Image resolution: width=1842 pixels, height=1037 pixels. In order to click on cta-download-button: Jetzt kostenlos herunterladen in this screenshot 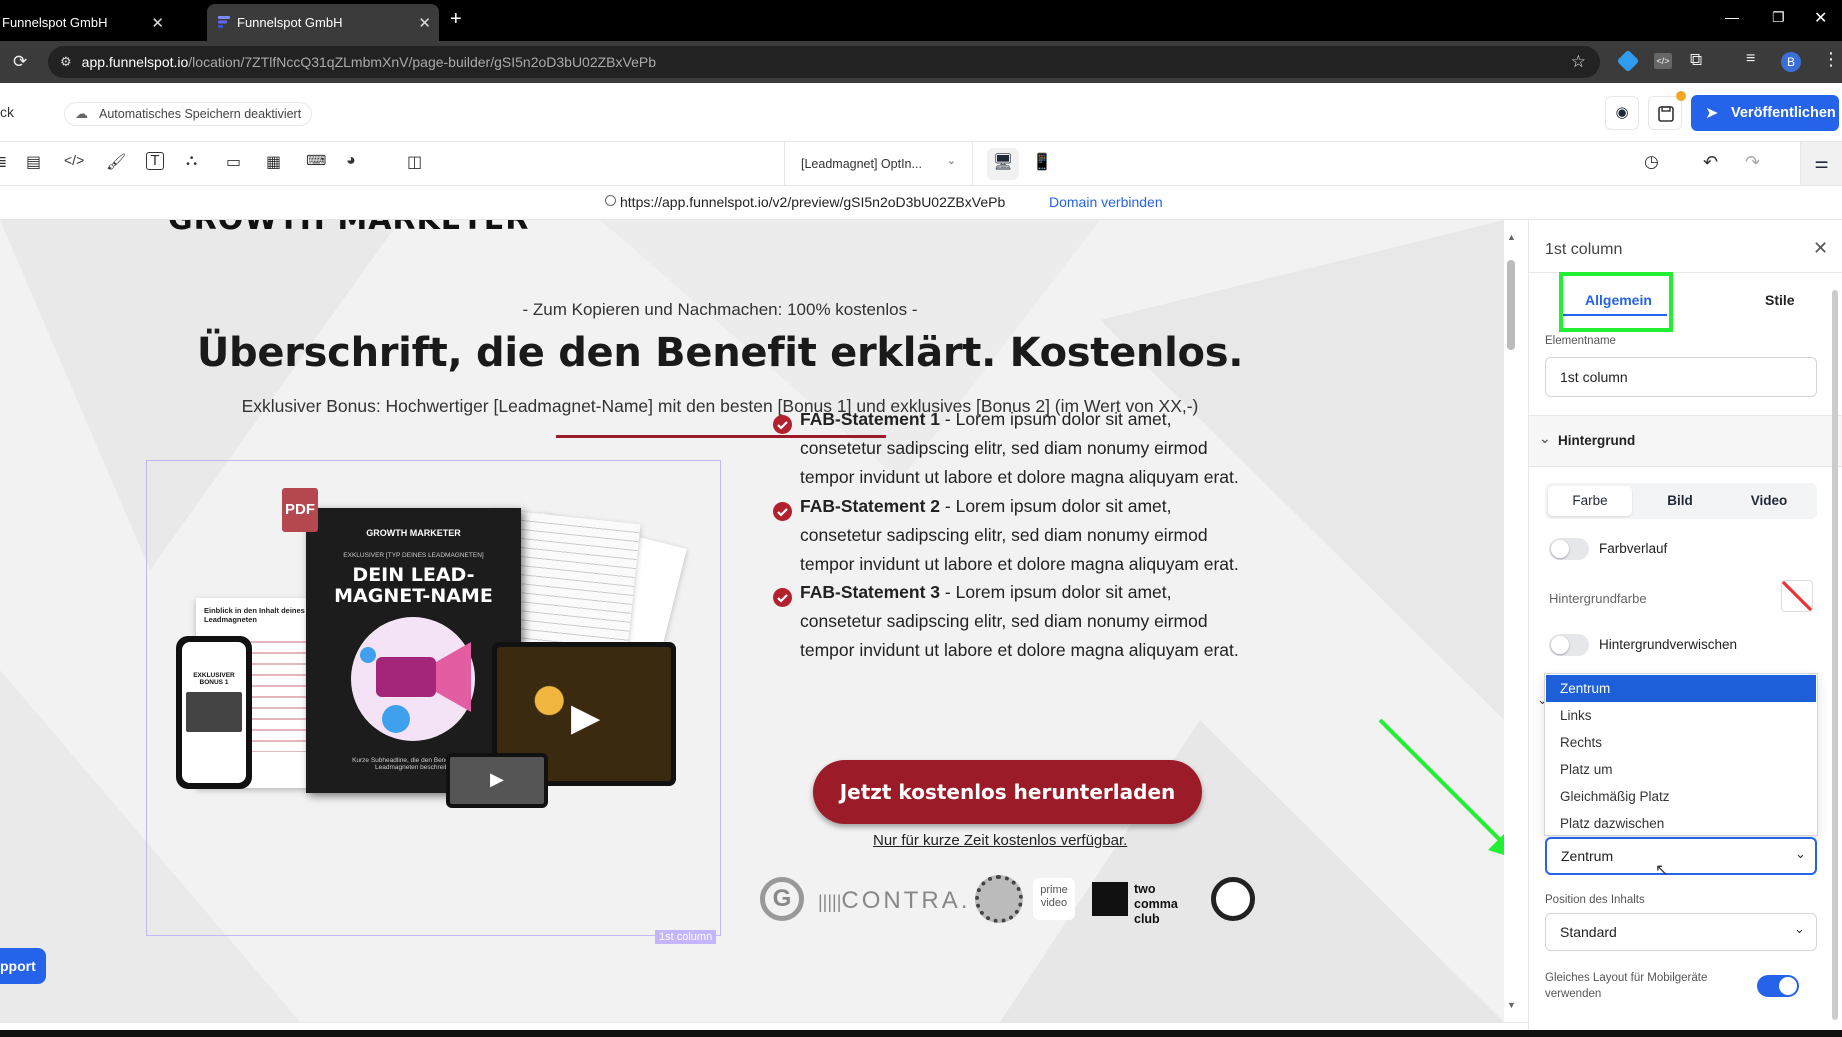, I will do `click(1007, 792)`.